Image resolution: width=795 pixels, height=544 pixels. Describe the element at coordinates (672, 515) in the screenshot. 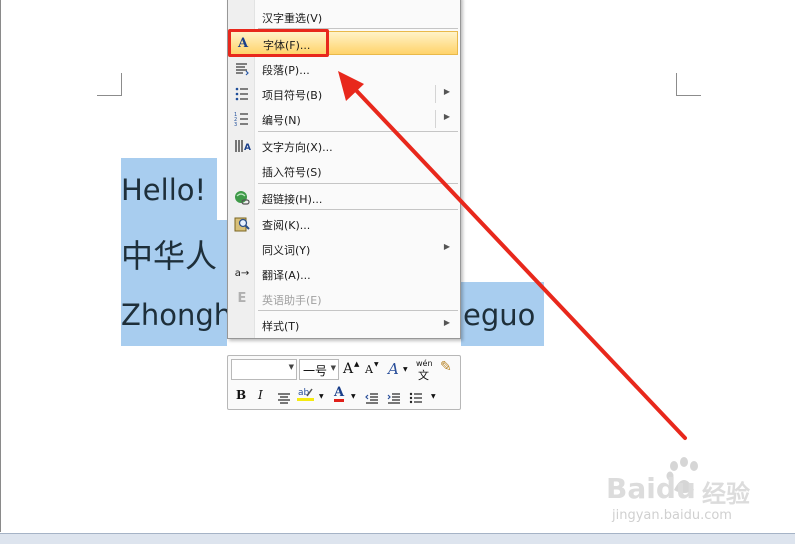

I see `watermark-url: jingyan.baidu.com` at that location.